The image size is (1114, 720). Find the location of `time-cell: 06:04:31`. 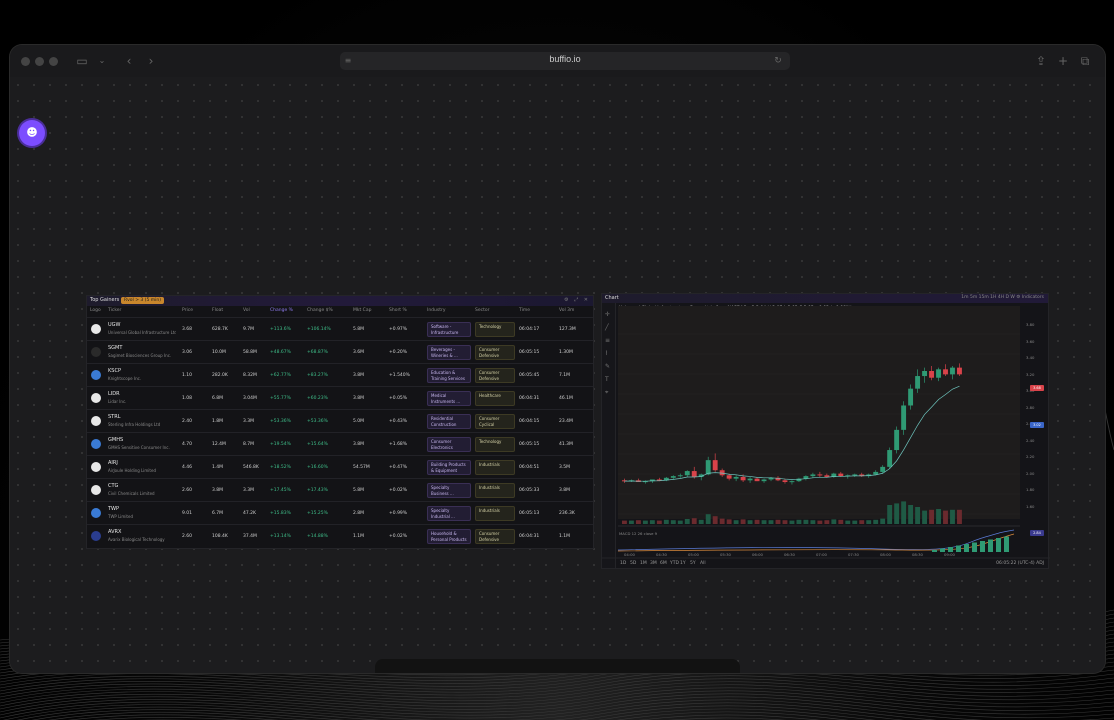

time-cell: 06:04:31 is located at coordinates (529, 536).